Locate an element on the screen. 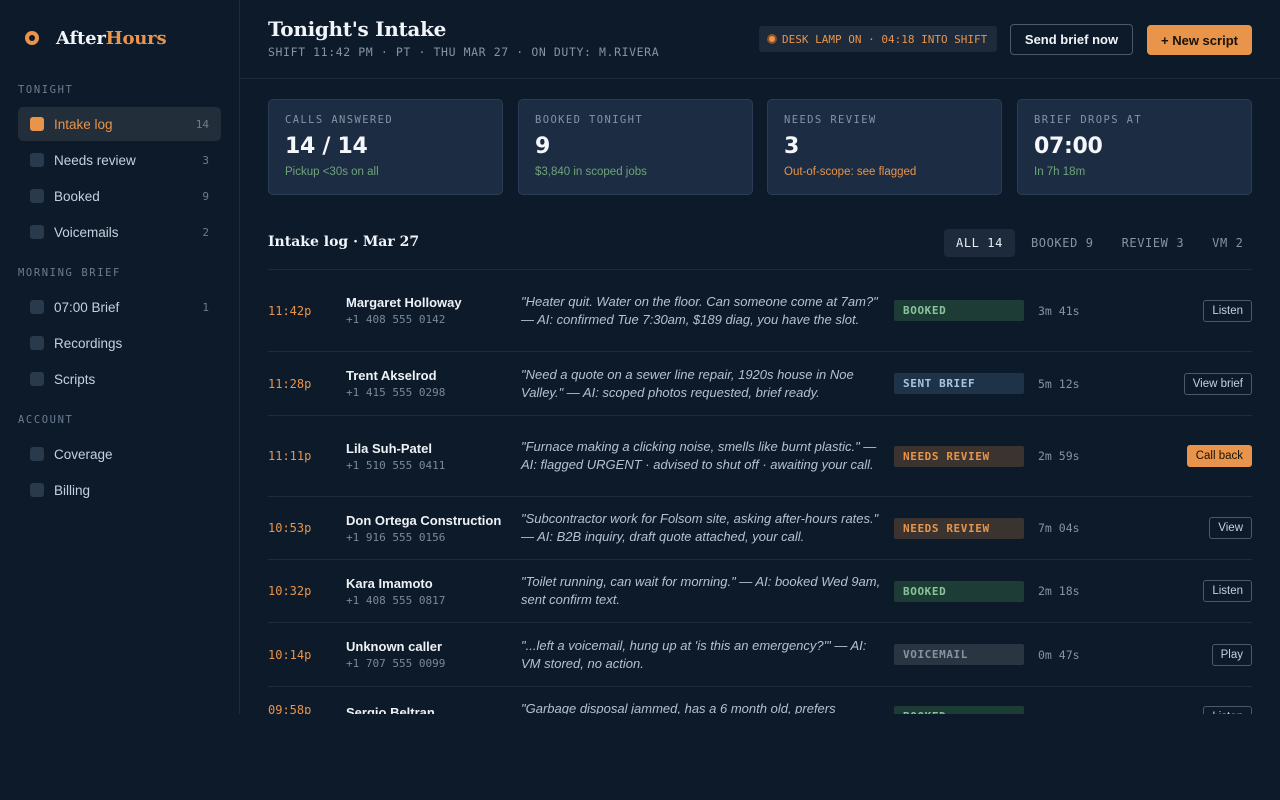 The height and width of the screenshot is (800, 1280). caller: Sergio Beltran is located at coordinates (431, 709).